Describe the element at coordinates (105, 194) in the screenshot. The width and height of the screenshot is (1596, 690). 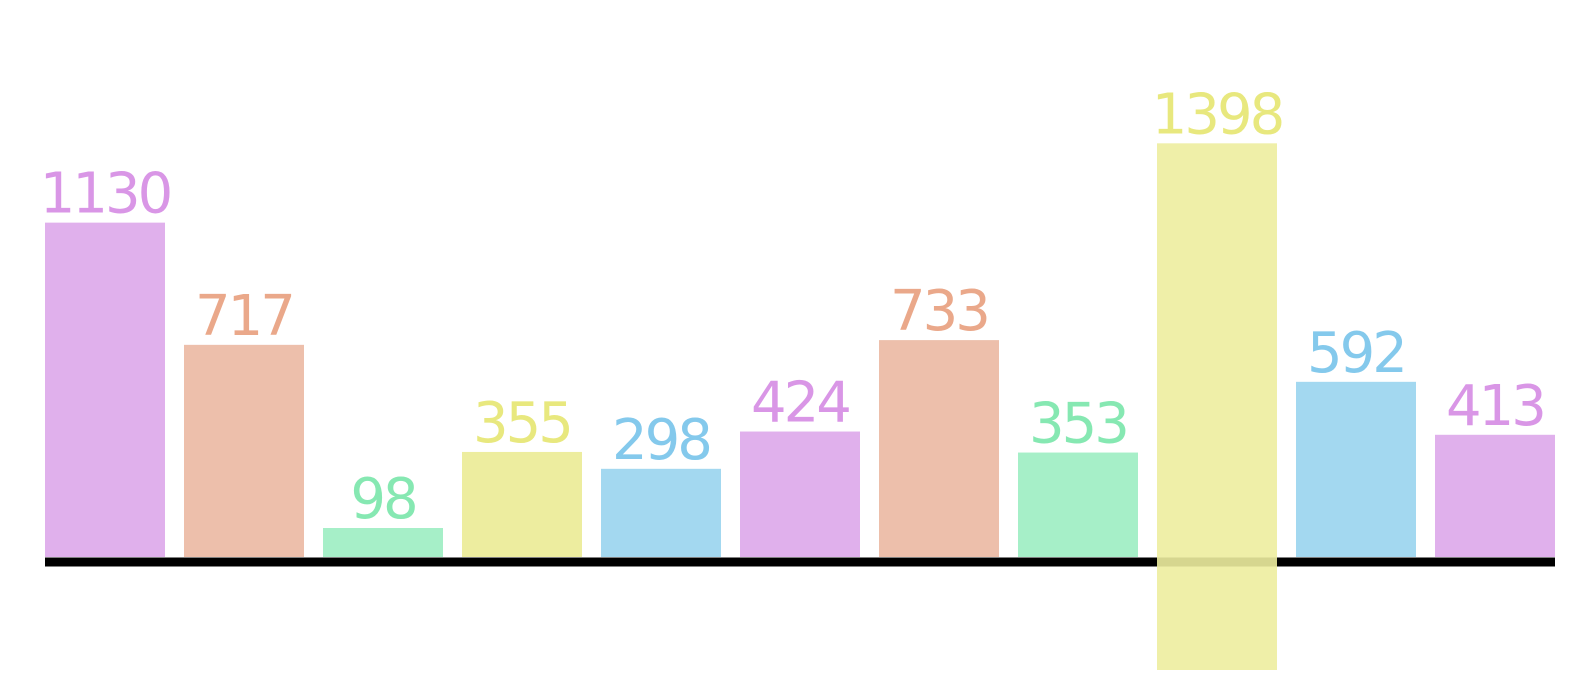
I see `data-label: 1130` at that location.